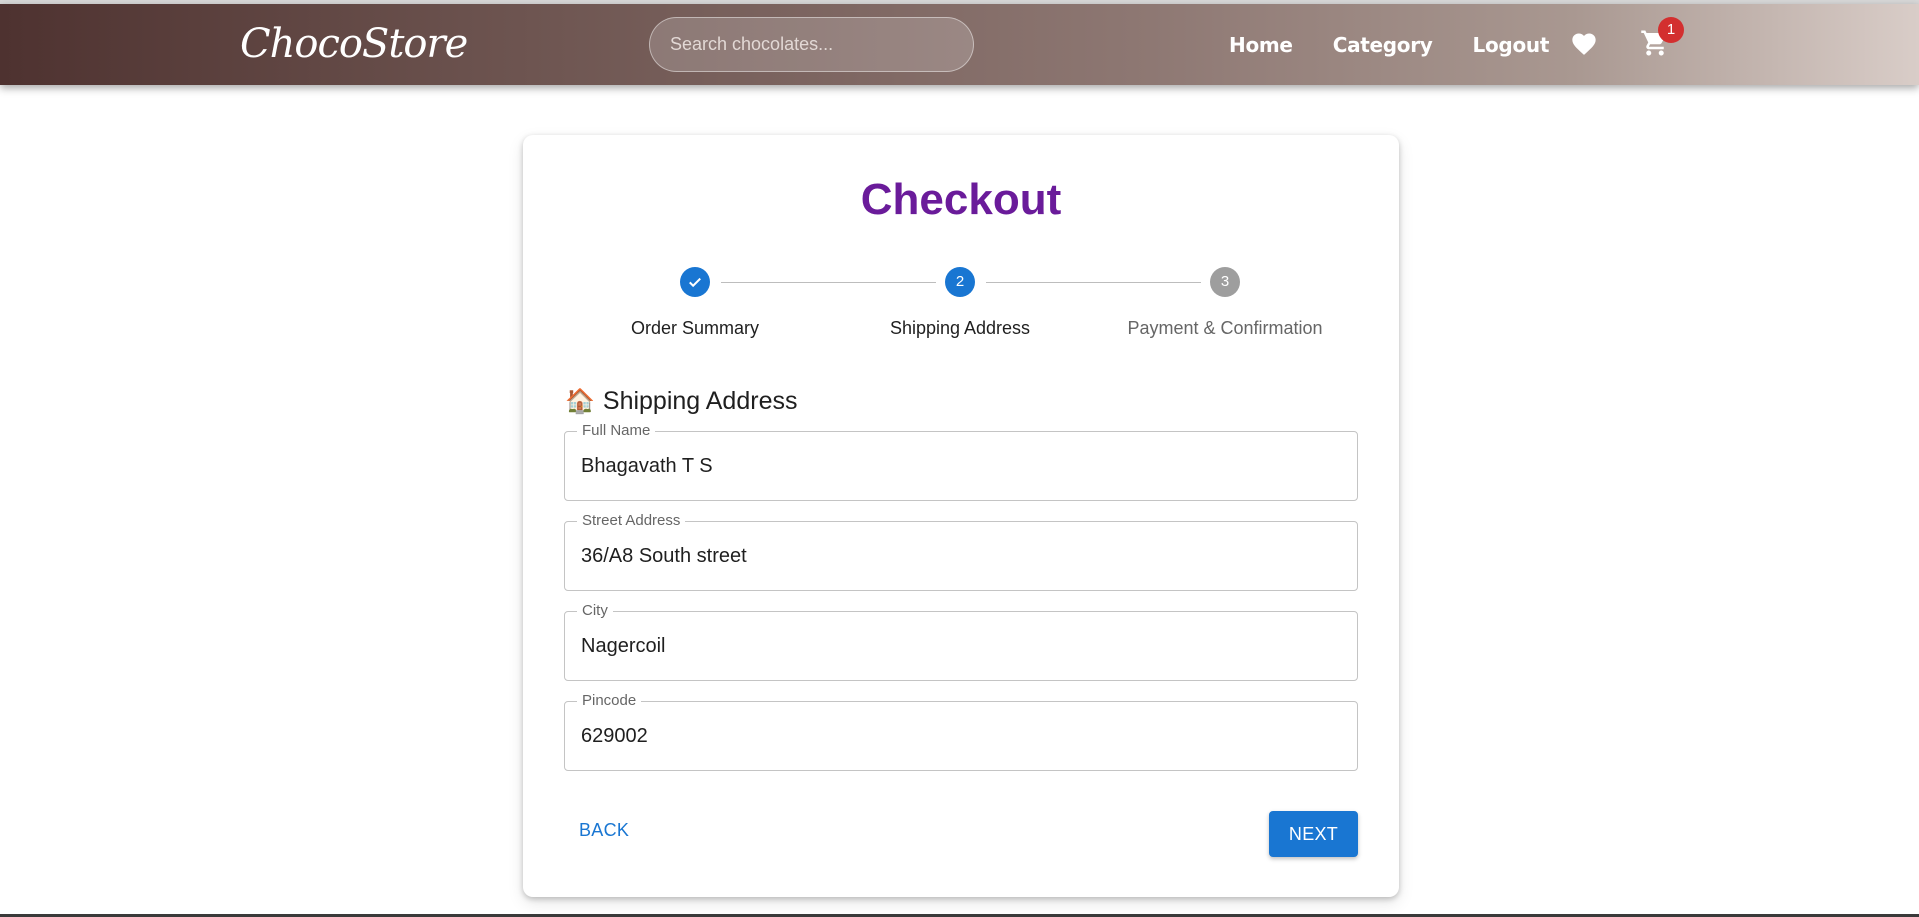 The image size is (1919, 917). Describe the element at coordinates (961, 556) in the screenshot. I see `street-address-input` at that location.